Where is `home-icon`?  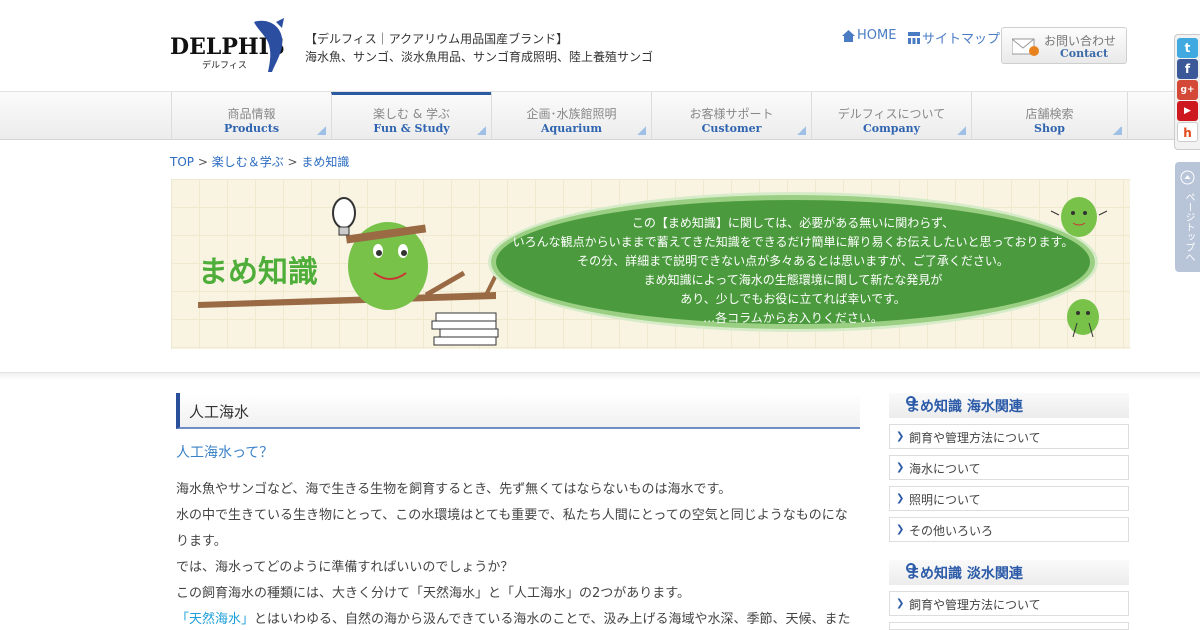 home-icon is located at coordinates (848, 35).